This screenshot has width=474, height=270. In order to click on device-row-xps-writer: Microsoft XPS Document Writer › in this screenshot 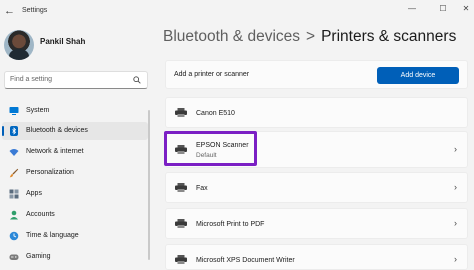, I will do `click(316, 257)`.